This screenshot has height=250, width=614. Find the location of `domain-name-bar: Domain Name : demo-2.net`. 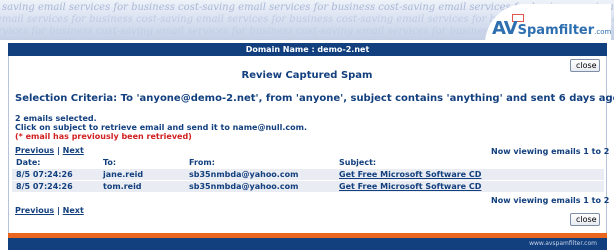

domain-name-bar: Domain Name : demo-2.net is located at coordinates (307, 49).